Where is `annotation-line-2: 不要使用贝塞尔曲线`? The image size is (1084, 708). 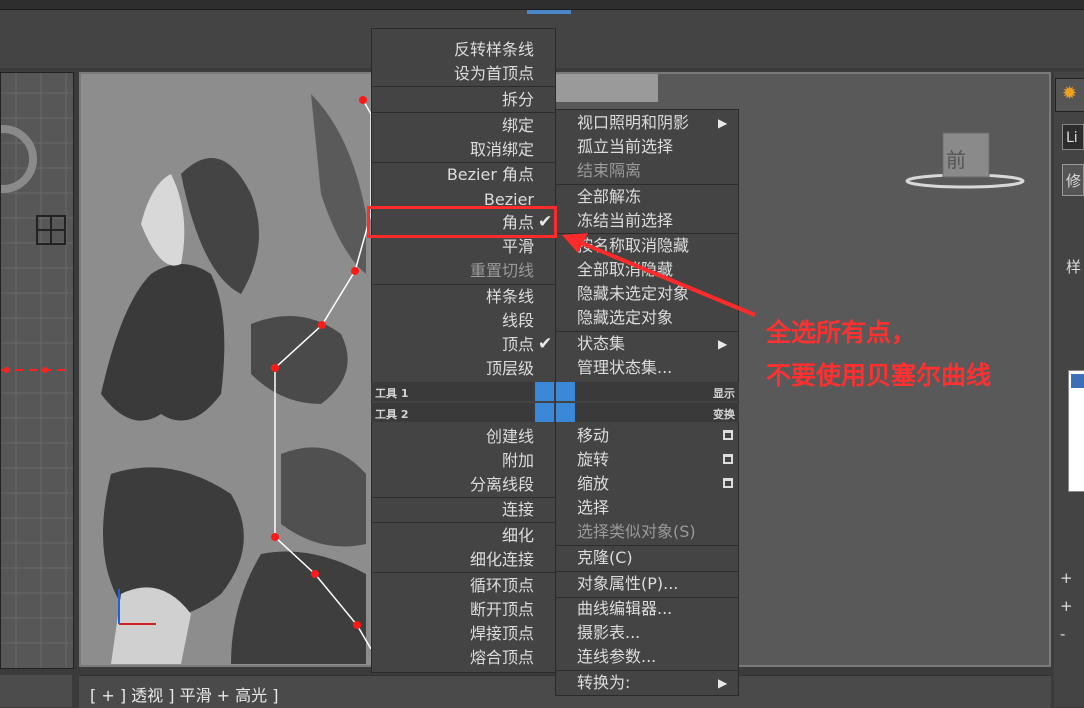
annotation-line-2: 不要使用贝塞尔曲线 is located at coordinates (879, 375).